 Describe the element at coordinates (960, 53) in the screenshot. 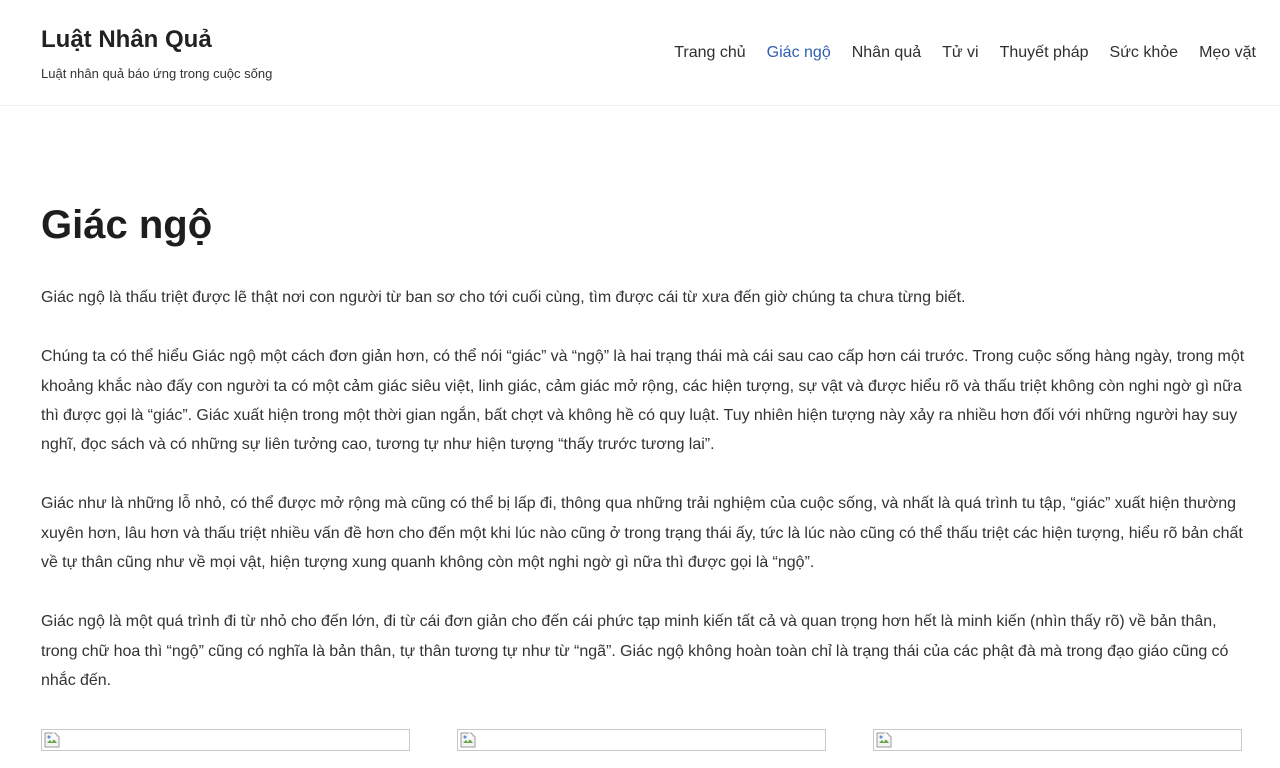

I see `nav-item-tu-vi: Tử vi` at that location.